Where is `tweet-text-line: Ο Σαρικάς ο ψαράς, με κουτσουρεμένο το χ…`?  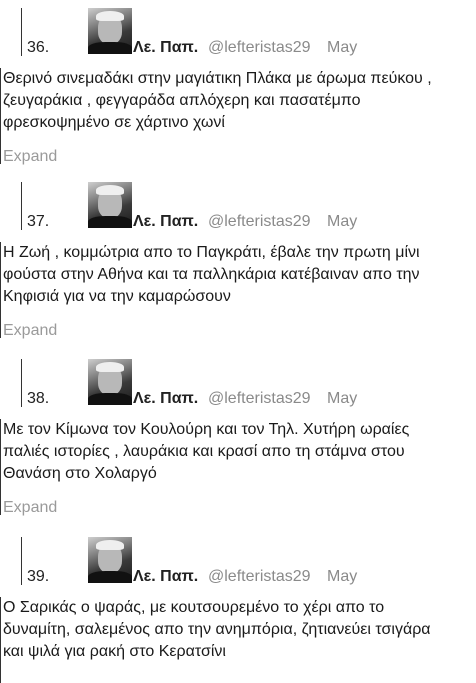
tweet-text-line: Ο Σαρικάς ο ψαράς, με κουτσουρεμένο το χ… is located at coordinates (194, 607).